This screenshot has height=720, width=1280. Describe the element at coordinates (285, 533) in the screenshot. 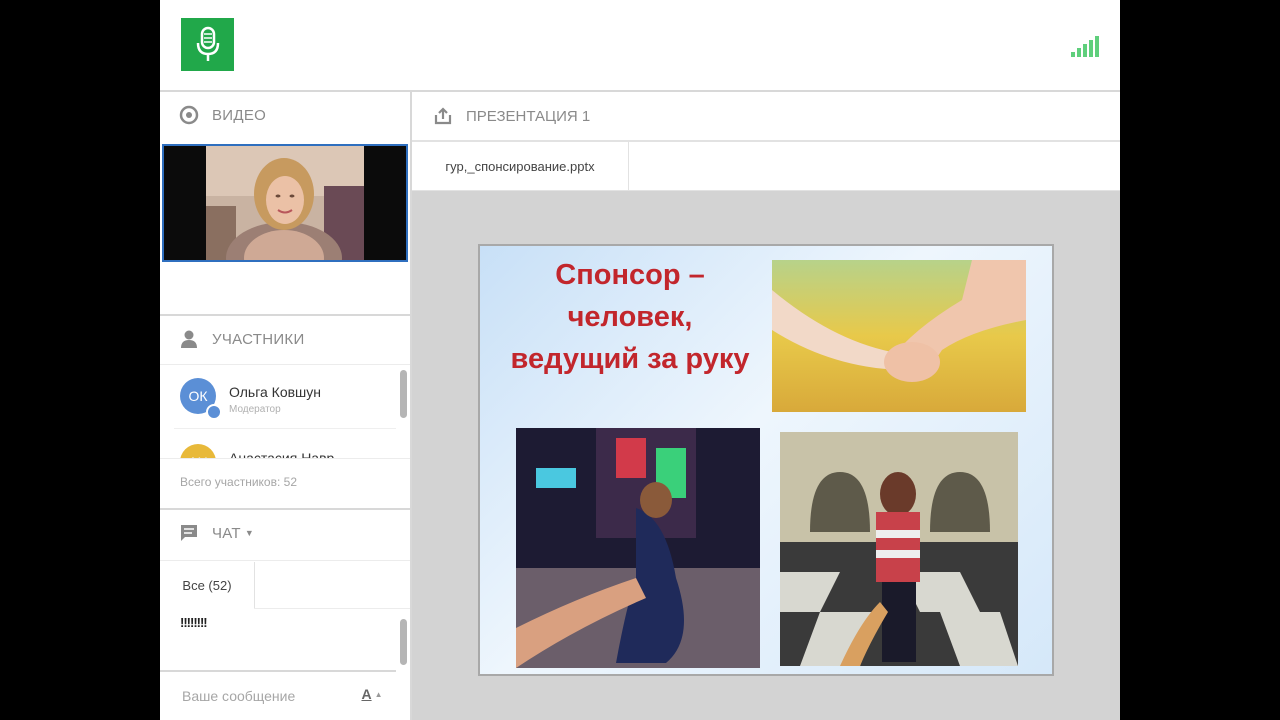

I see `chat-header: ЧАТ ▼` at that location.